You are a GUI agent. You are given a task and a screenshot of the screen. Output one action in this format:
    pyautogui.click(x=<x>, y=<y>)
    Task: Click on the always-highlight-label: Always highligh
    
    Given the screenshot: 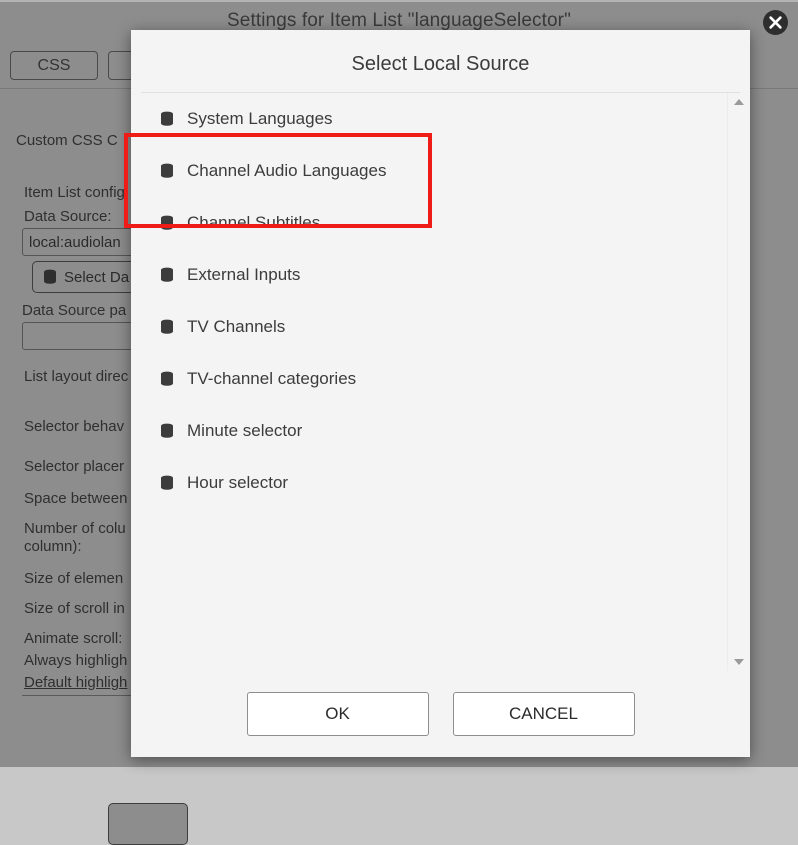 What is the action you would take?
    pyautogui.click(x=76, y=660)
    